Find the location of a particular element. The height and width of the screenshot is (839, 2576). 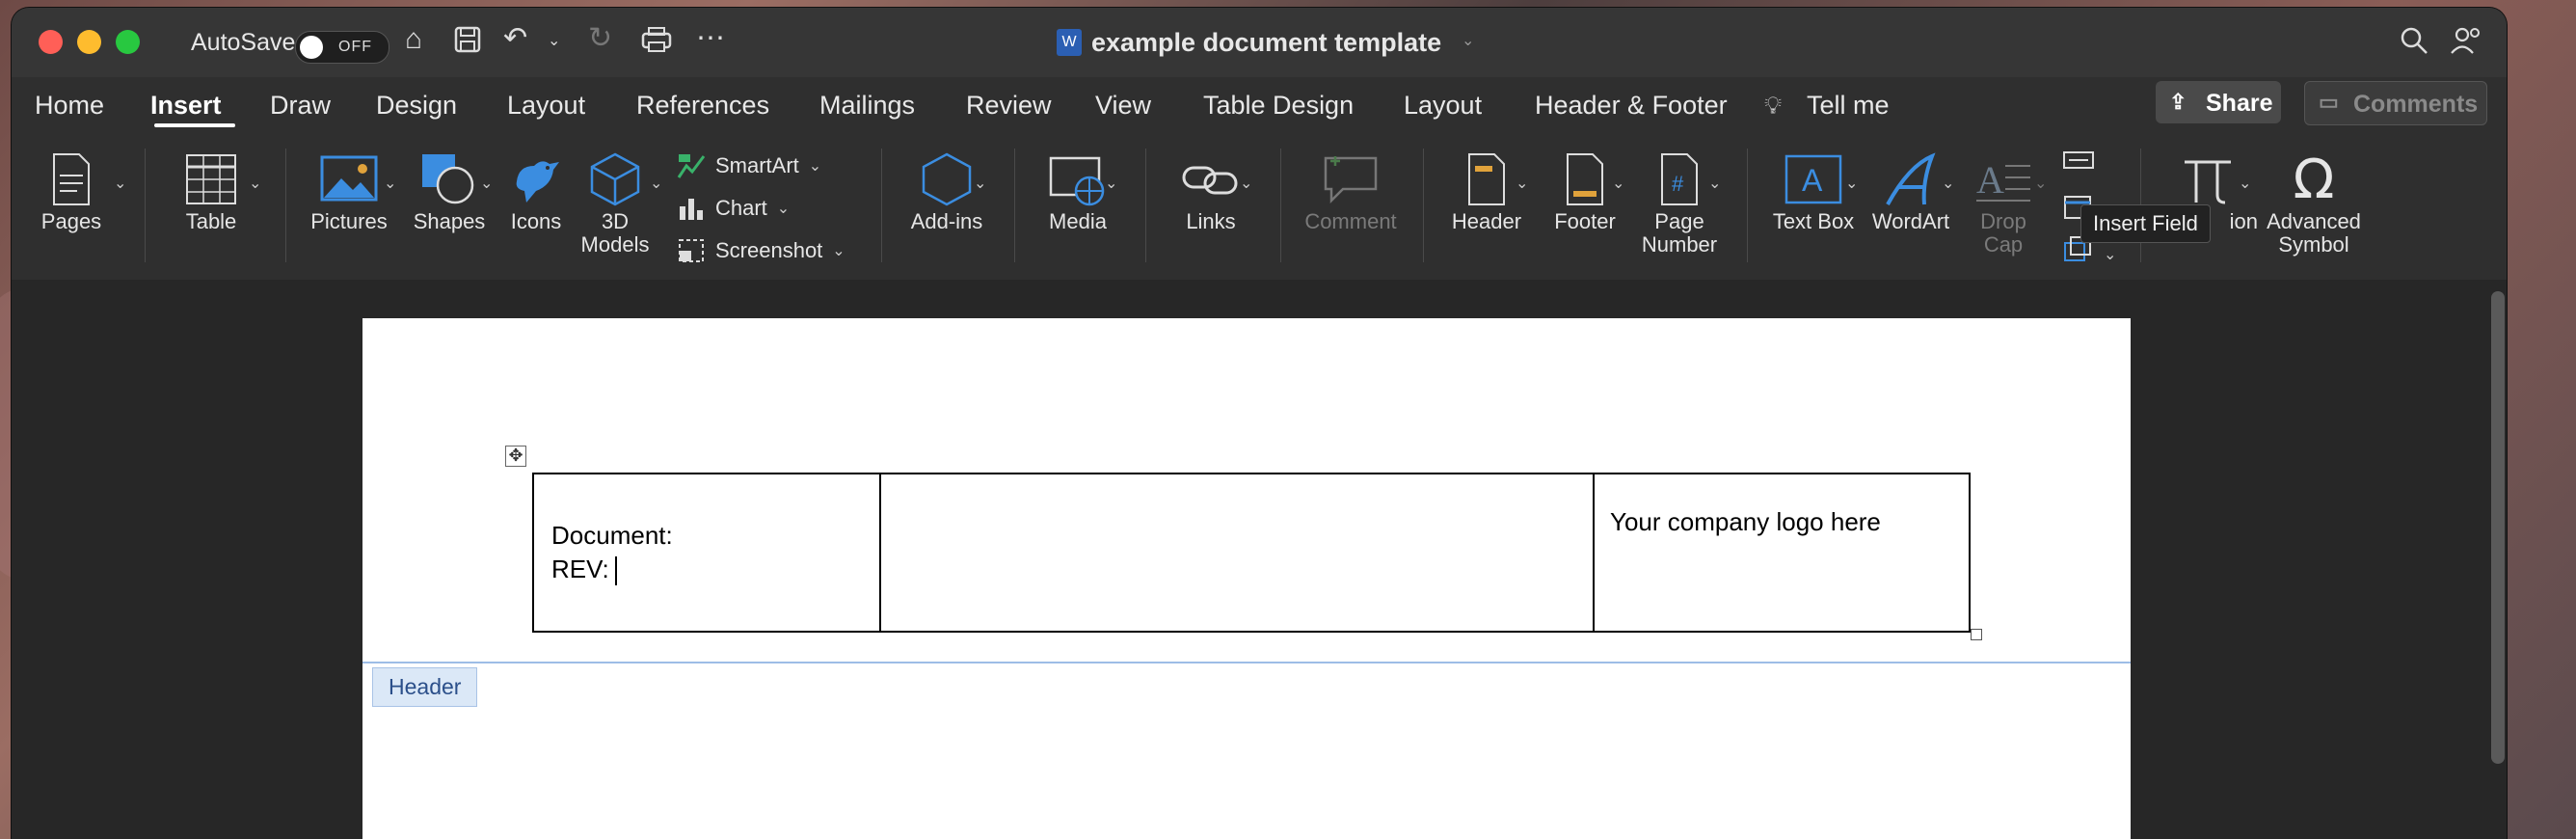

object-chevron-icon: ⌄ is located at coordinates (2110, 254).